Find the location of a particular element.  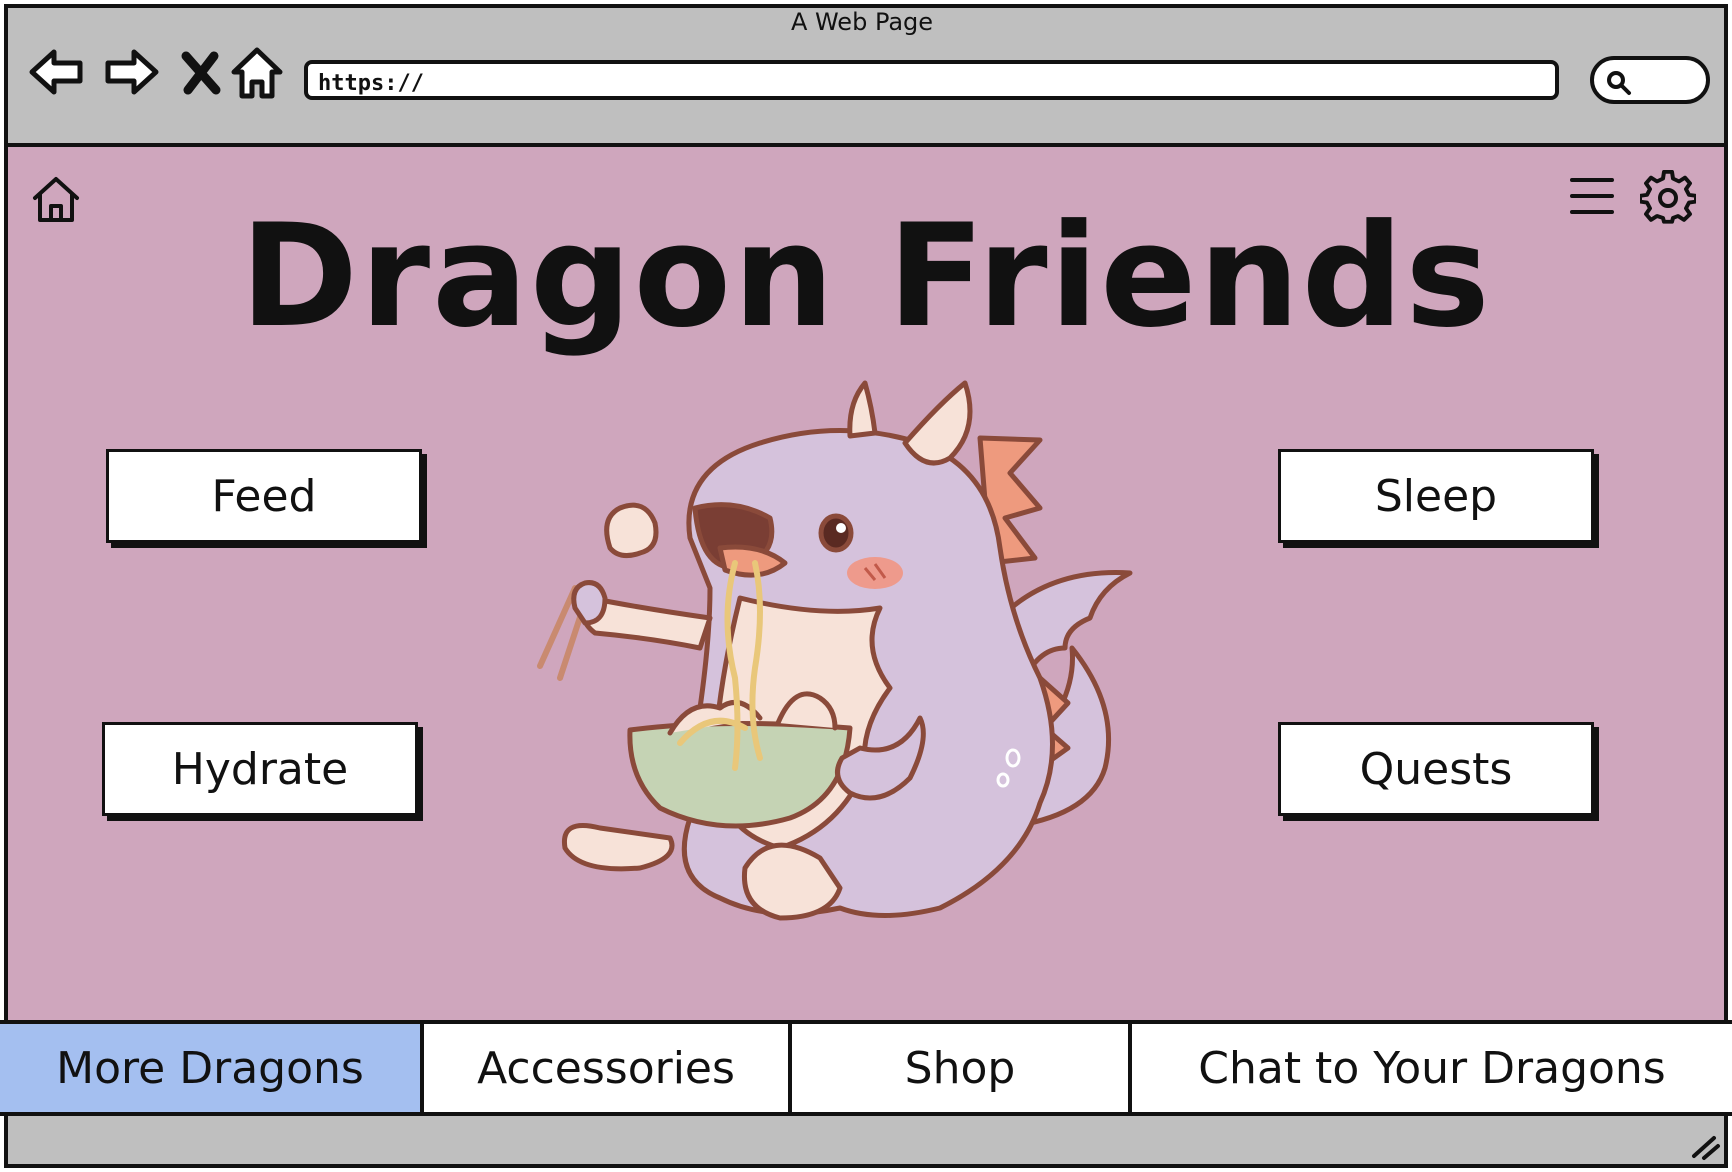

browser-status-bar is located at coordinates (866, 1142).